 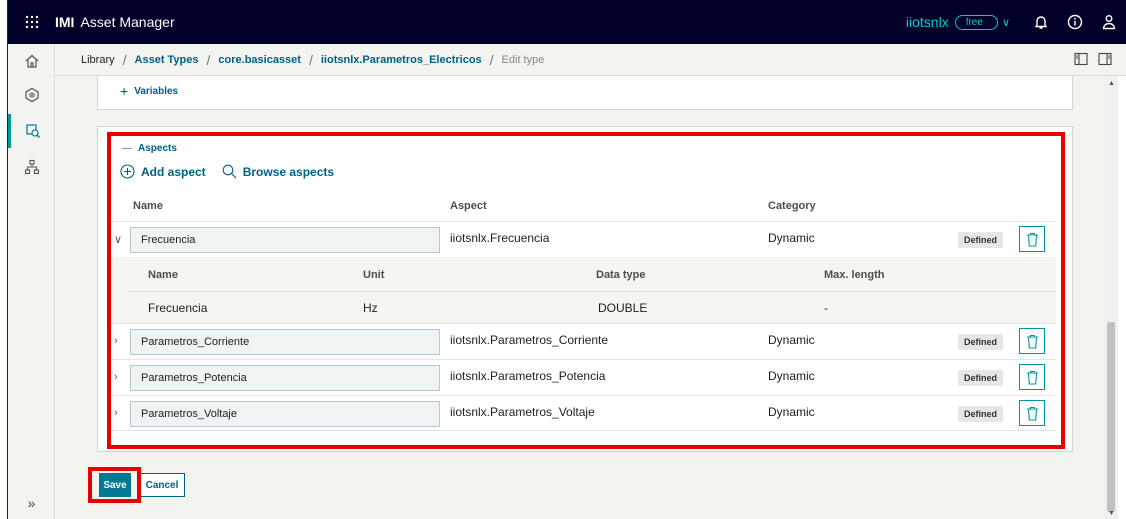 I want to click on right-panel-icon, so click(x=1105, y=60).